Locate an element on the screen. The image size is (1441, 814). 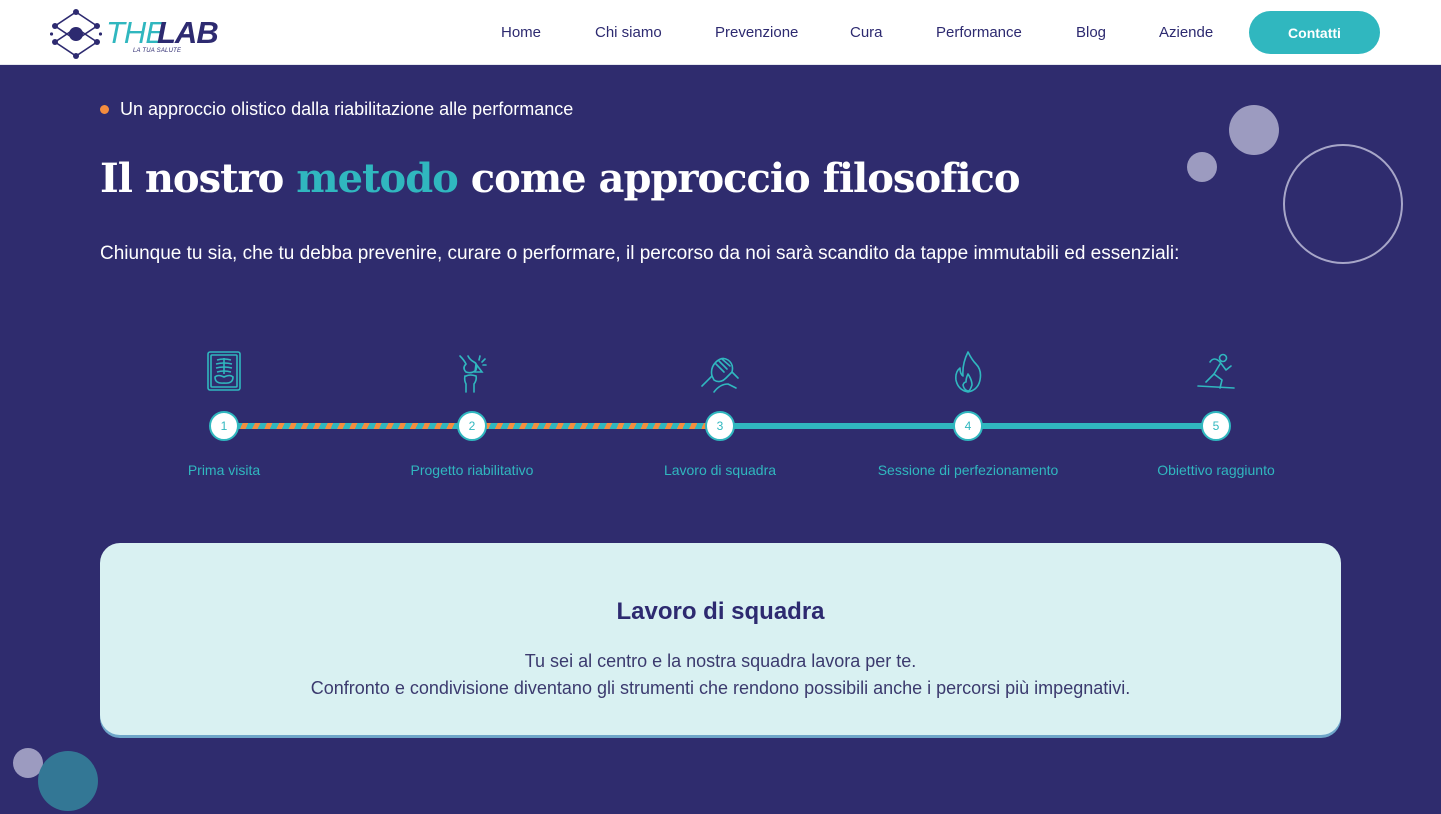
logo-tagline: LA TUA SALUTE is located at coordinates (157, 51).